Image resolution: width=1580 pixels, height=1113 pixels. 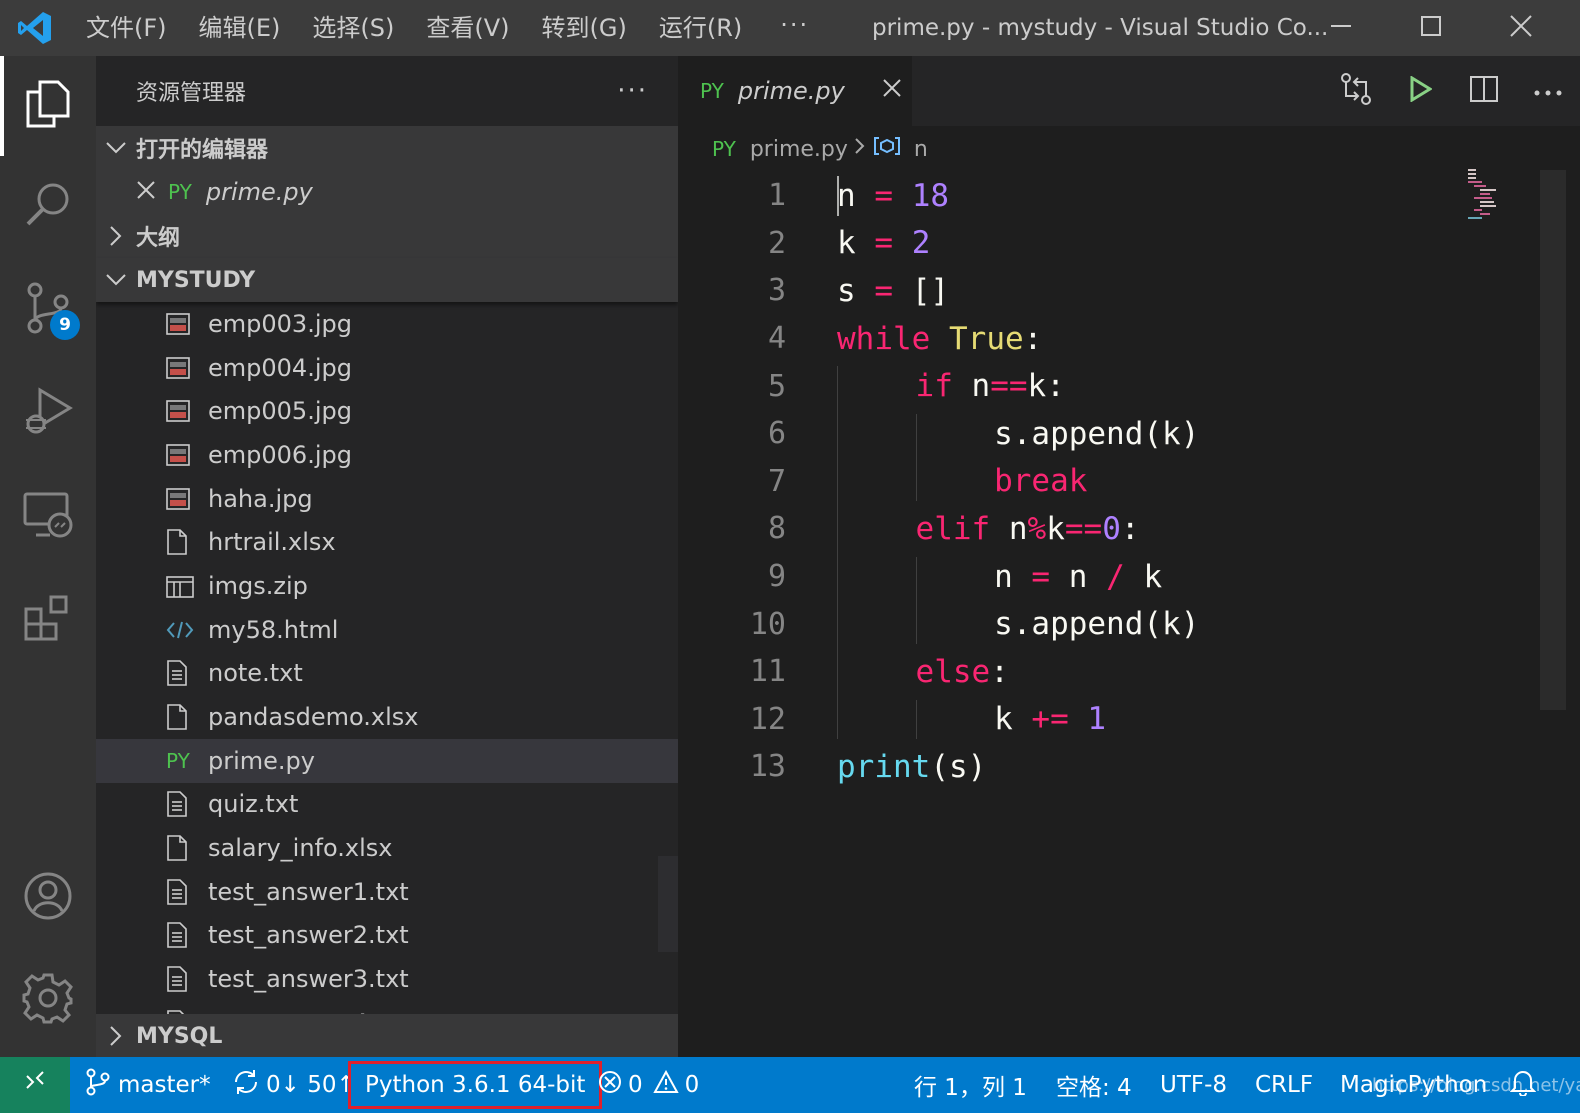 I want to click on error-count: 0, so click(x=635, y=1085).